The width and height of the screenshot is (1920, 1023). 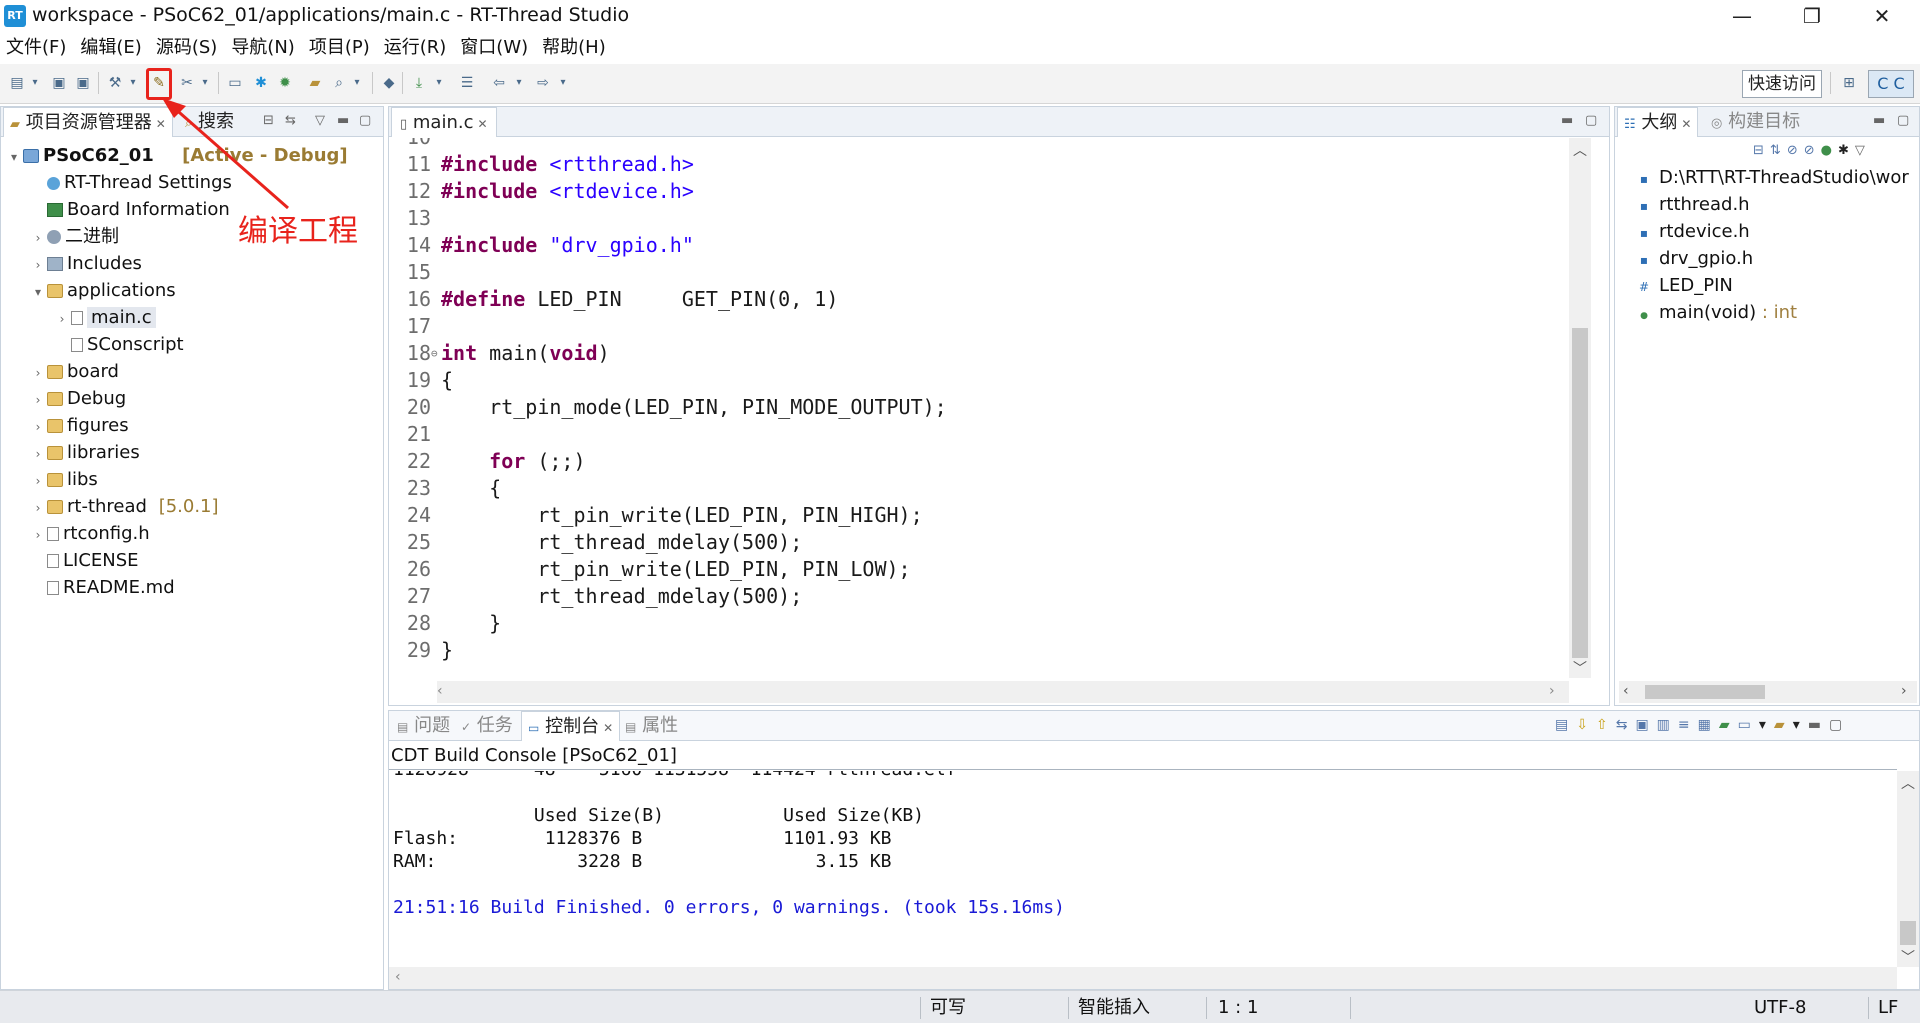 What do you see at coordinates (419, 83) in the screenshot?
I see `download-icon: ⤓` at bounding box center [419, 83].